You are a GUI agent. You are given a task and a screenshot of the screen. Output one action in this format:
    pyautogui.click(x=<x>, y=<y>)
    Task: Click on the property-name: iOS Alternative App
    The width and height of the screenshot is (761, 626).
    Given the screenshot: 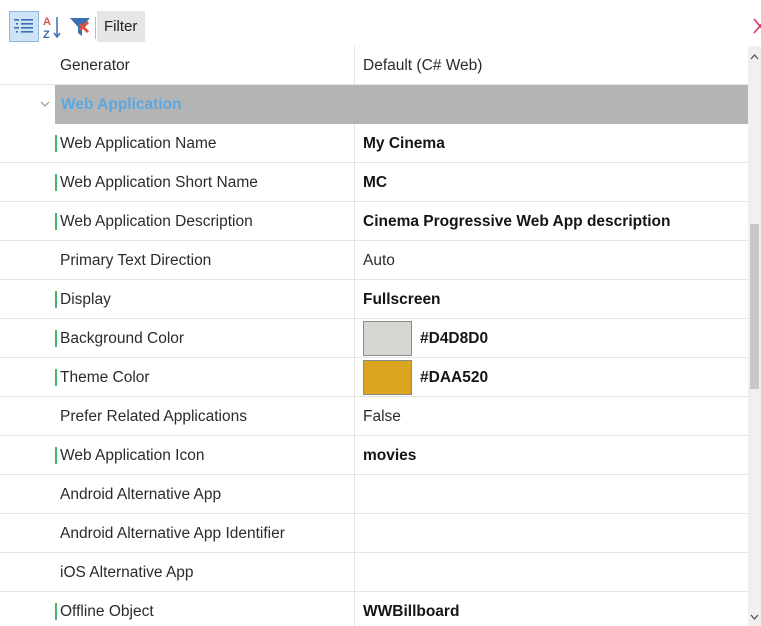 What is the action you would take?
    pyautogui.click(x=177, y=572)
    